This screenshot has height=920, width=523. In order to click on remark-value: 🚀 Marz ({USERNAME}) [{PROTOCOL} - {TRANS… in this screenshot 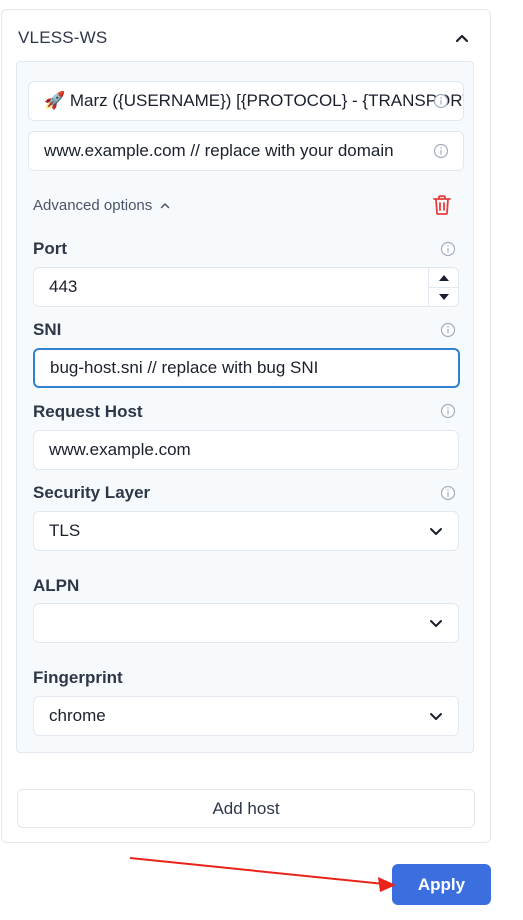, I will do `click(254, 100)`.